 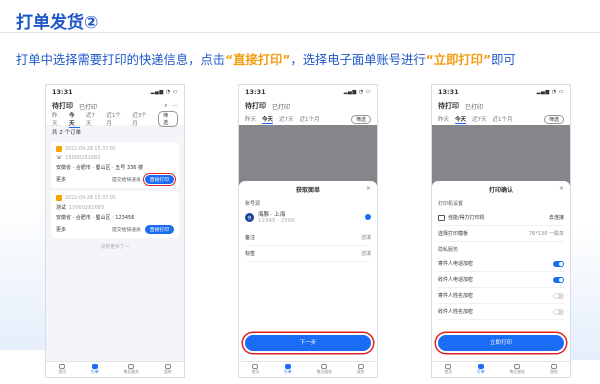 What do you see at coordinates (503, 60) in the screenshot?
I see `instruction-part: 即可` at bounding box center [503, 60].